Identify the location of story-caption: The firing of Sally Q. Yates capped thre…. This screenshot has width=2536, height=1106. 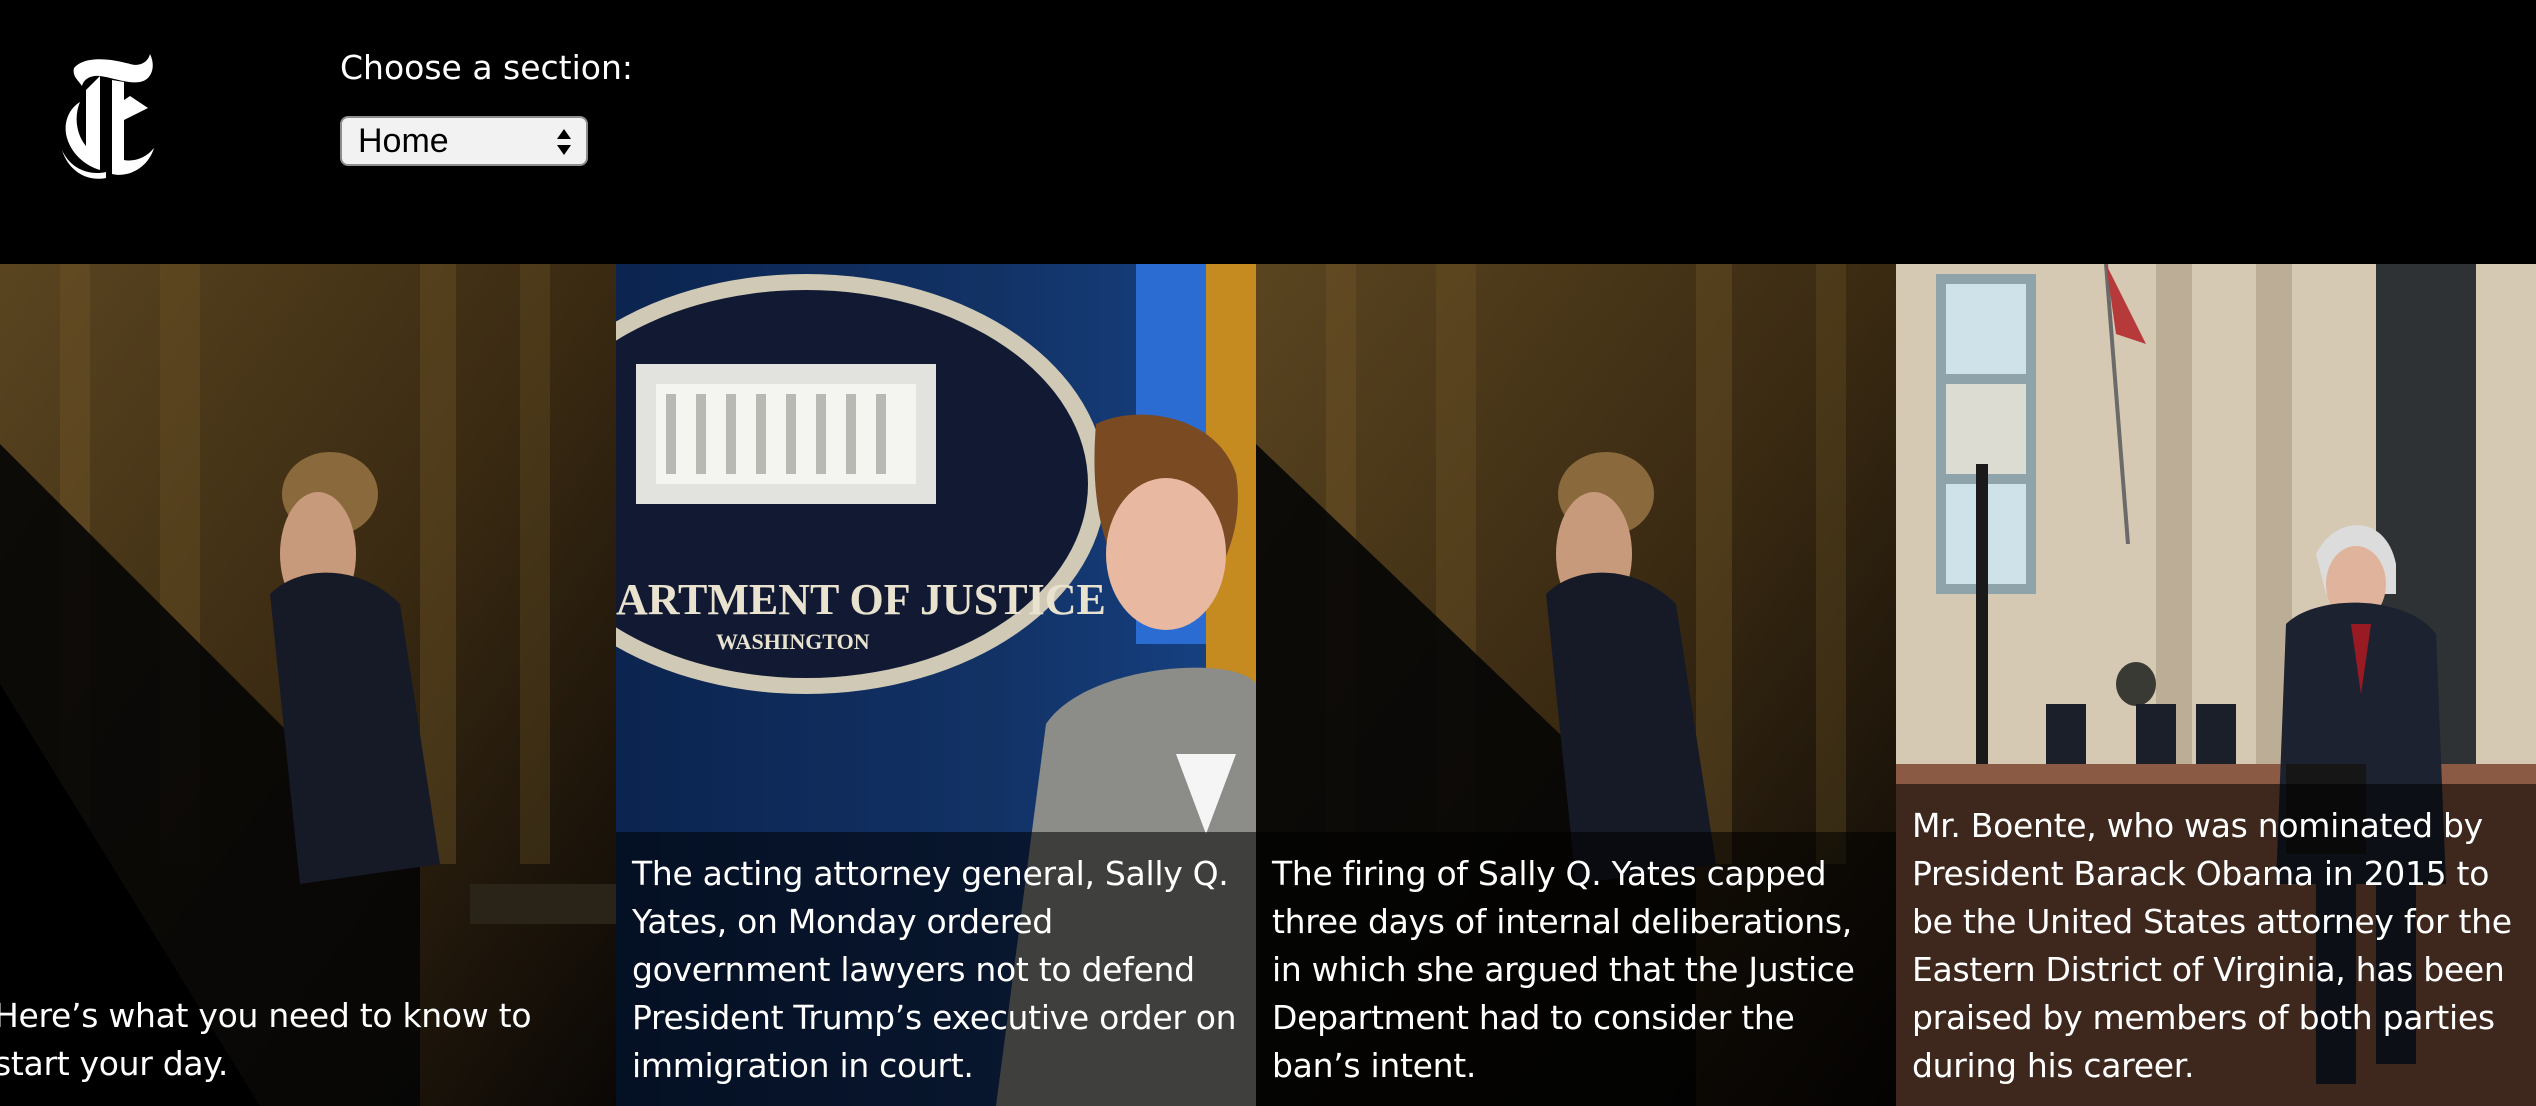
(1578, 970).